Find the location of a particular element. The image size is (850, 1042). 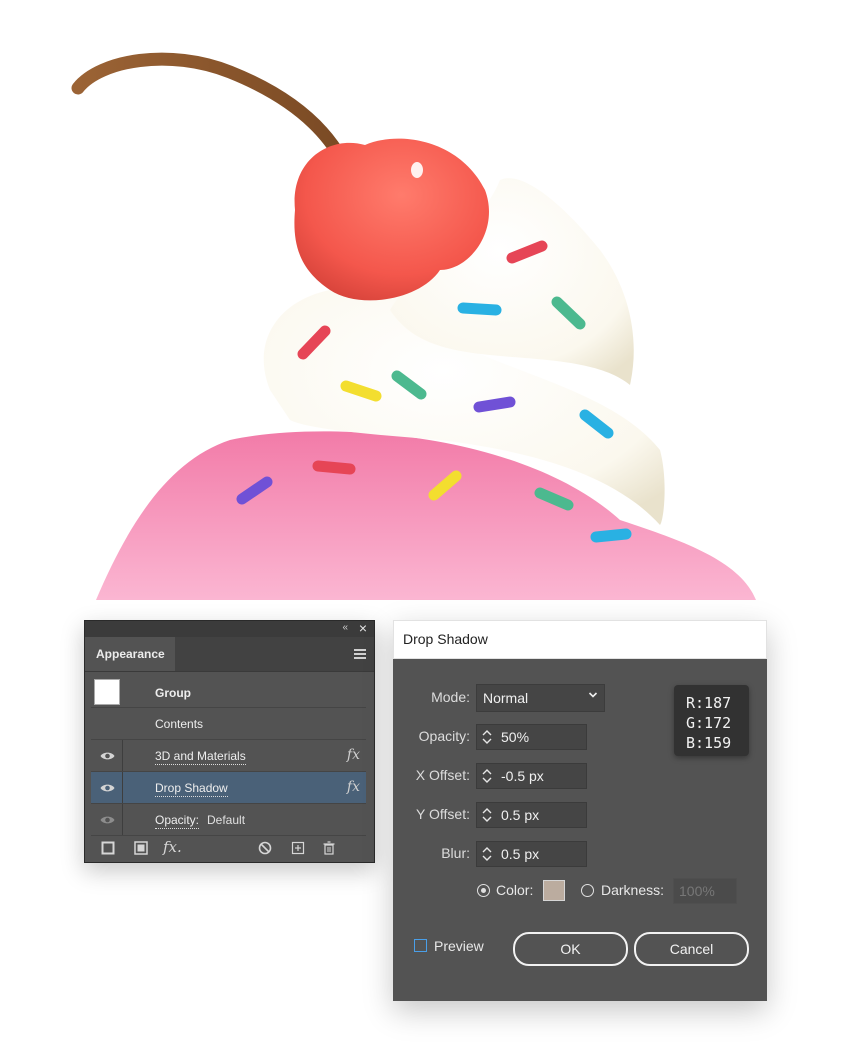

panel-bottom-toolbar: fx. is located at coordinates (229, 848).